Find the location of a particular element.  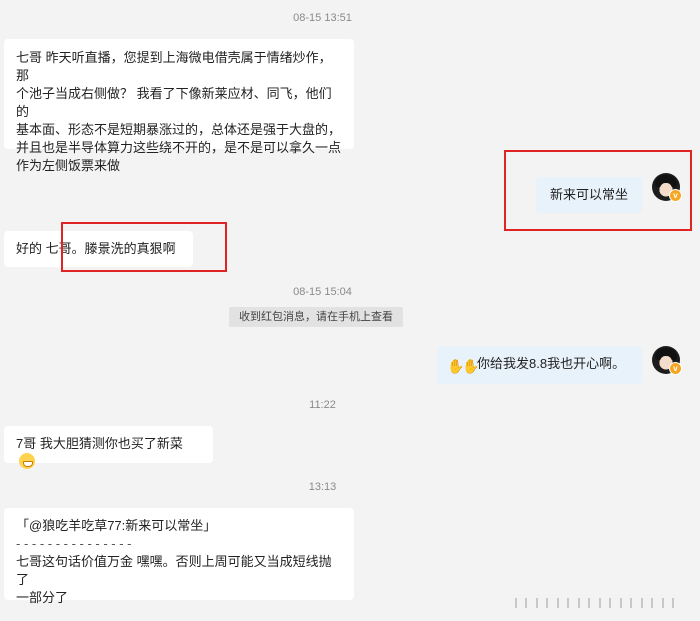

grinning-face-icon is located at coordinates (27, 461).